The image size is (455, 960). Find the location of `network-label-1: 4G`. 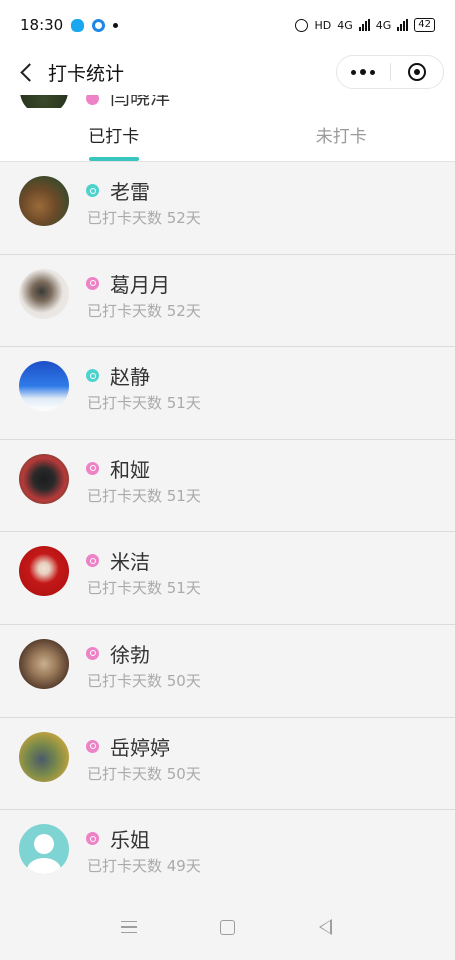

network-label-1: 4G is located at coordinates (345, 25).